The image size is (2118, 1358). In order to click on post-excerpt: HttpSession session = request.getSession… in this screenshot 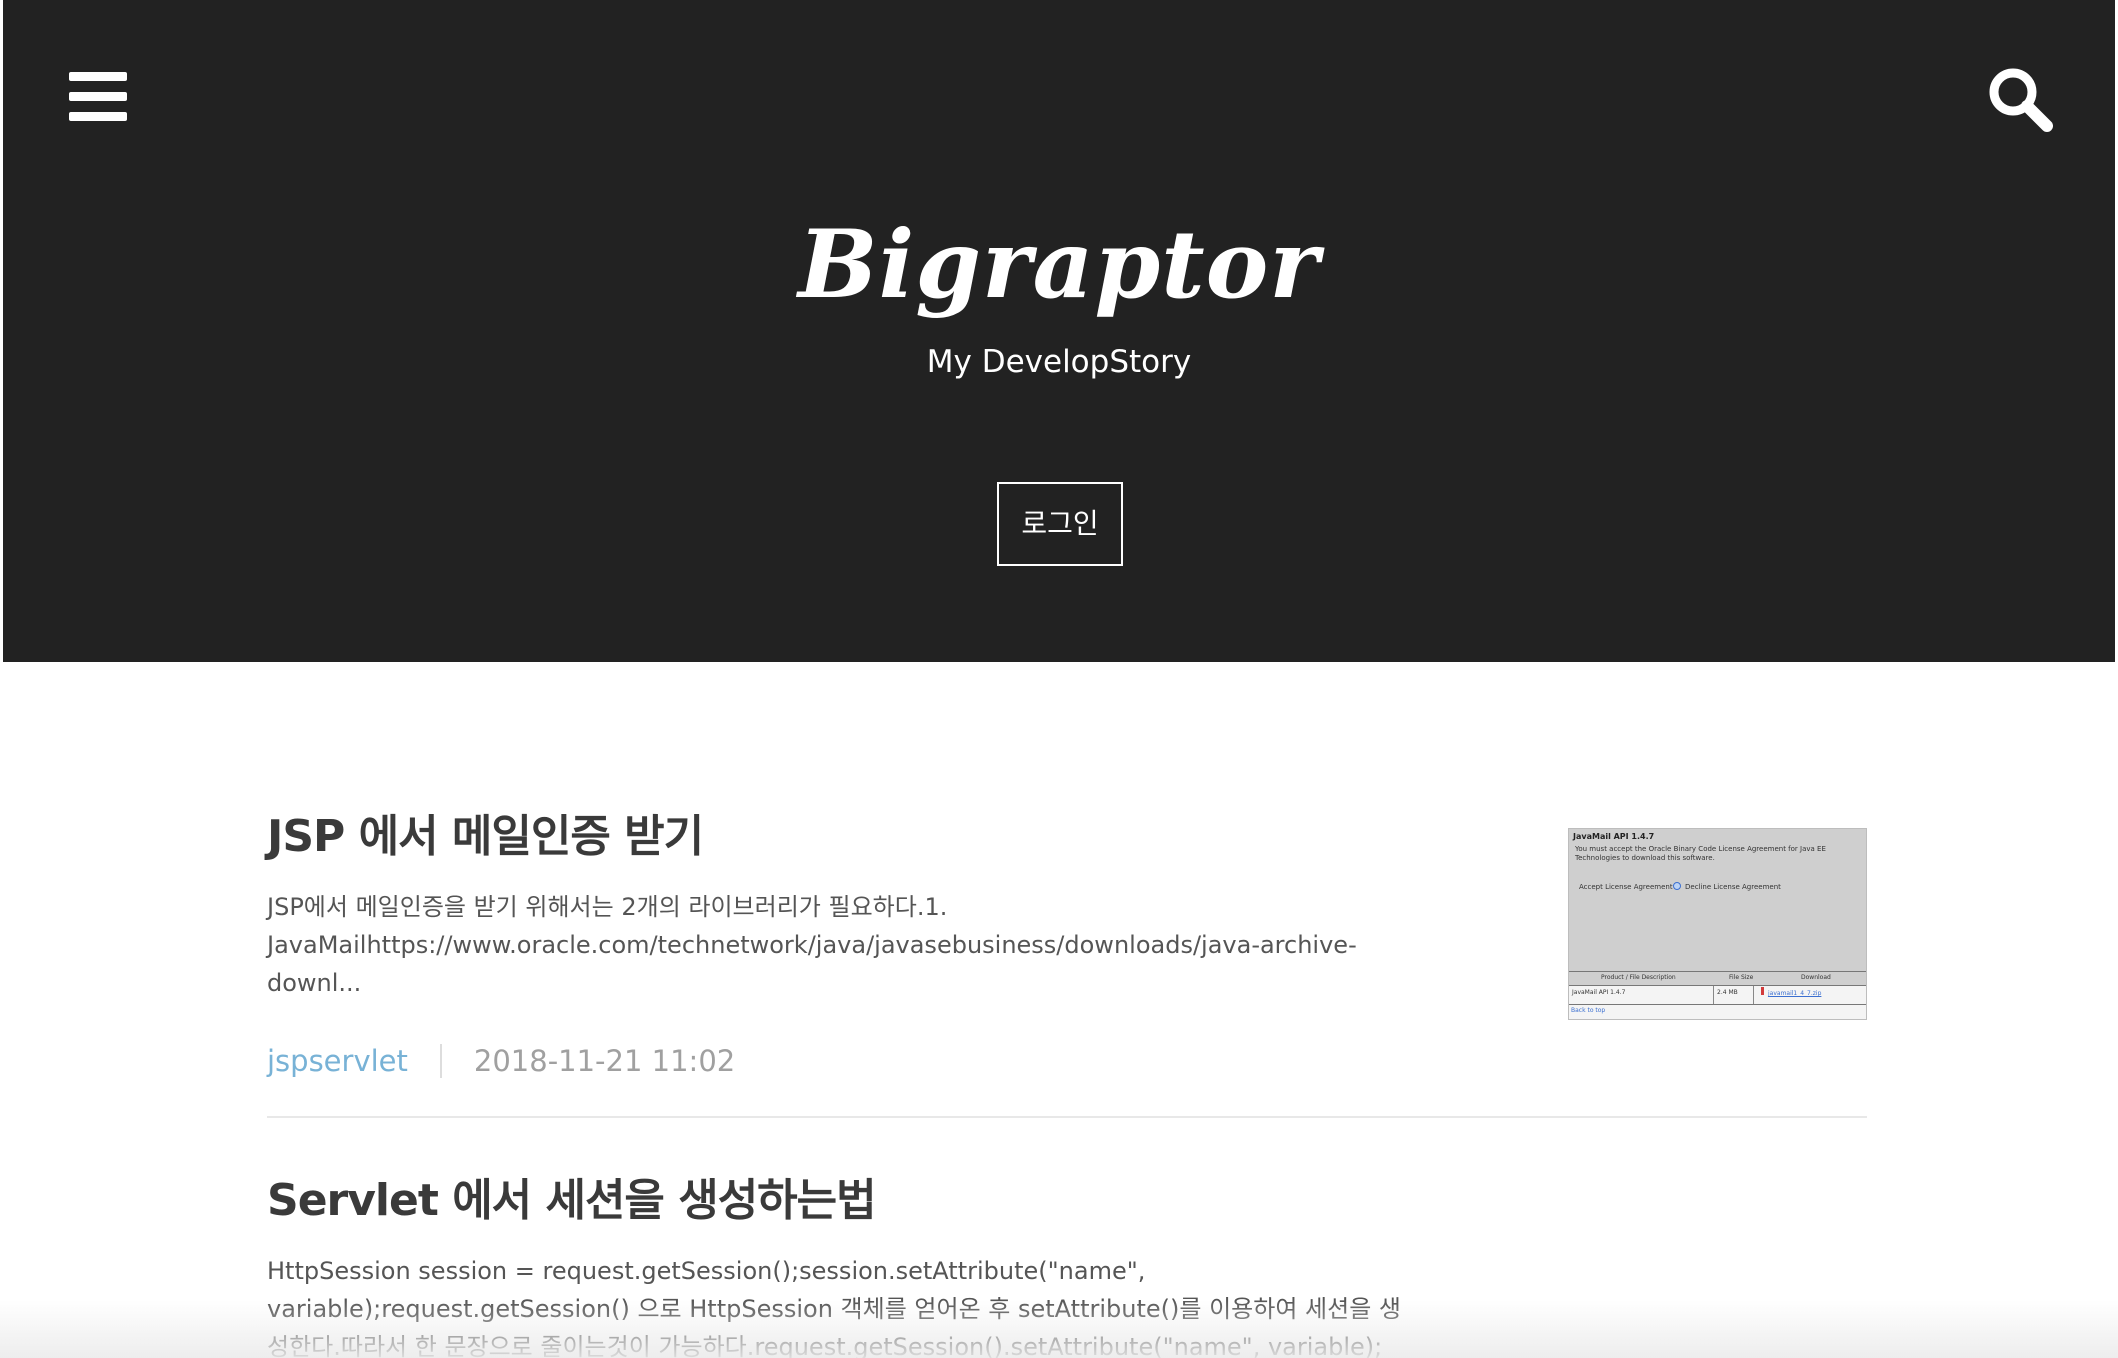, I will do `click(834, 1307)`.